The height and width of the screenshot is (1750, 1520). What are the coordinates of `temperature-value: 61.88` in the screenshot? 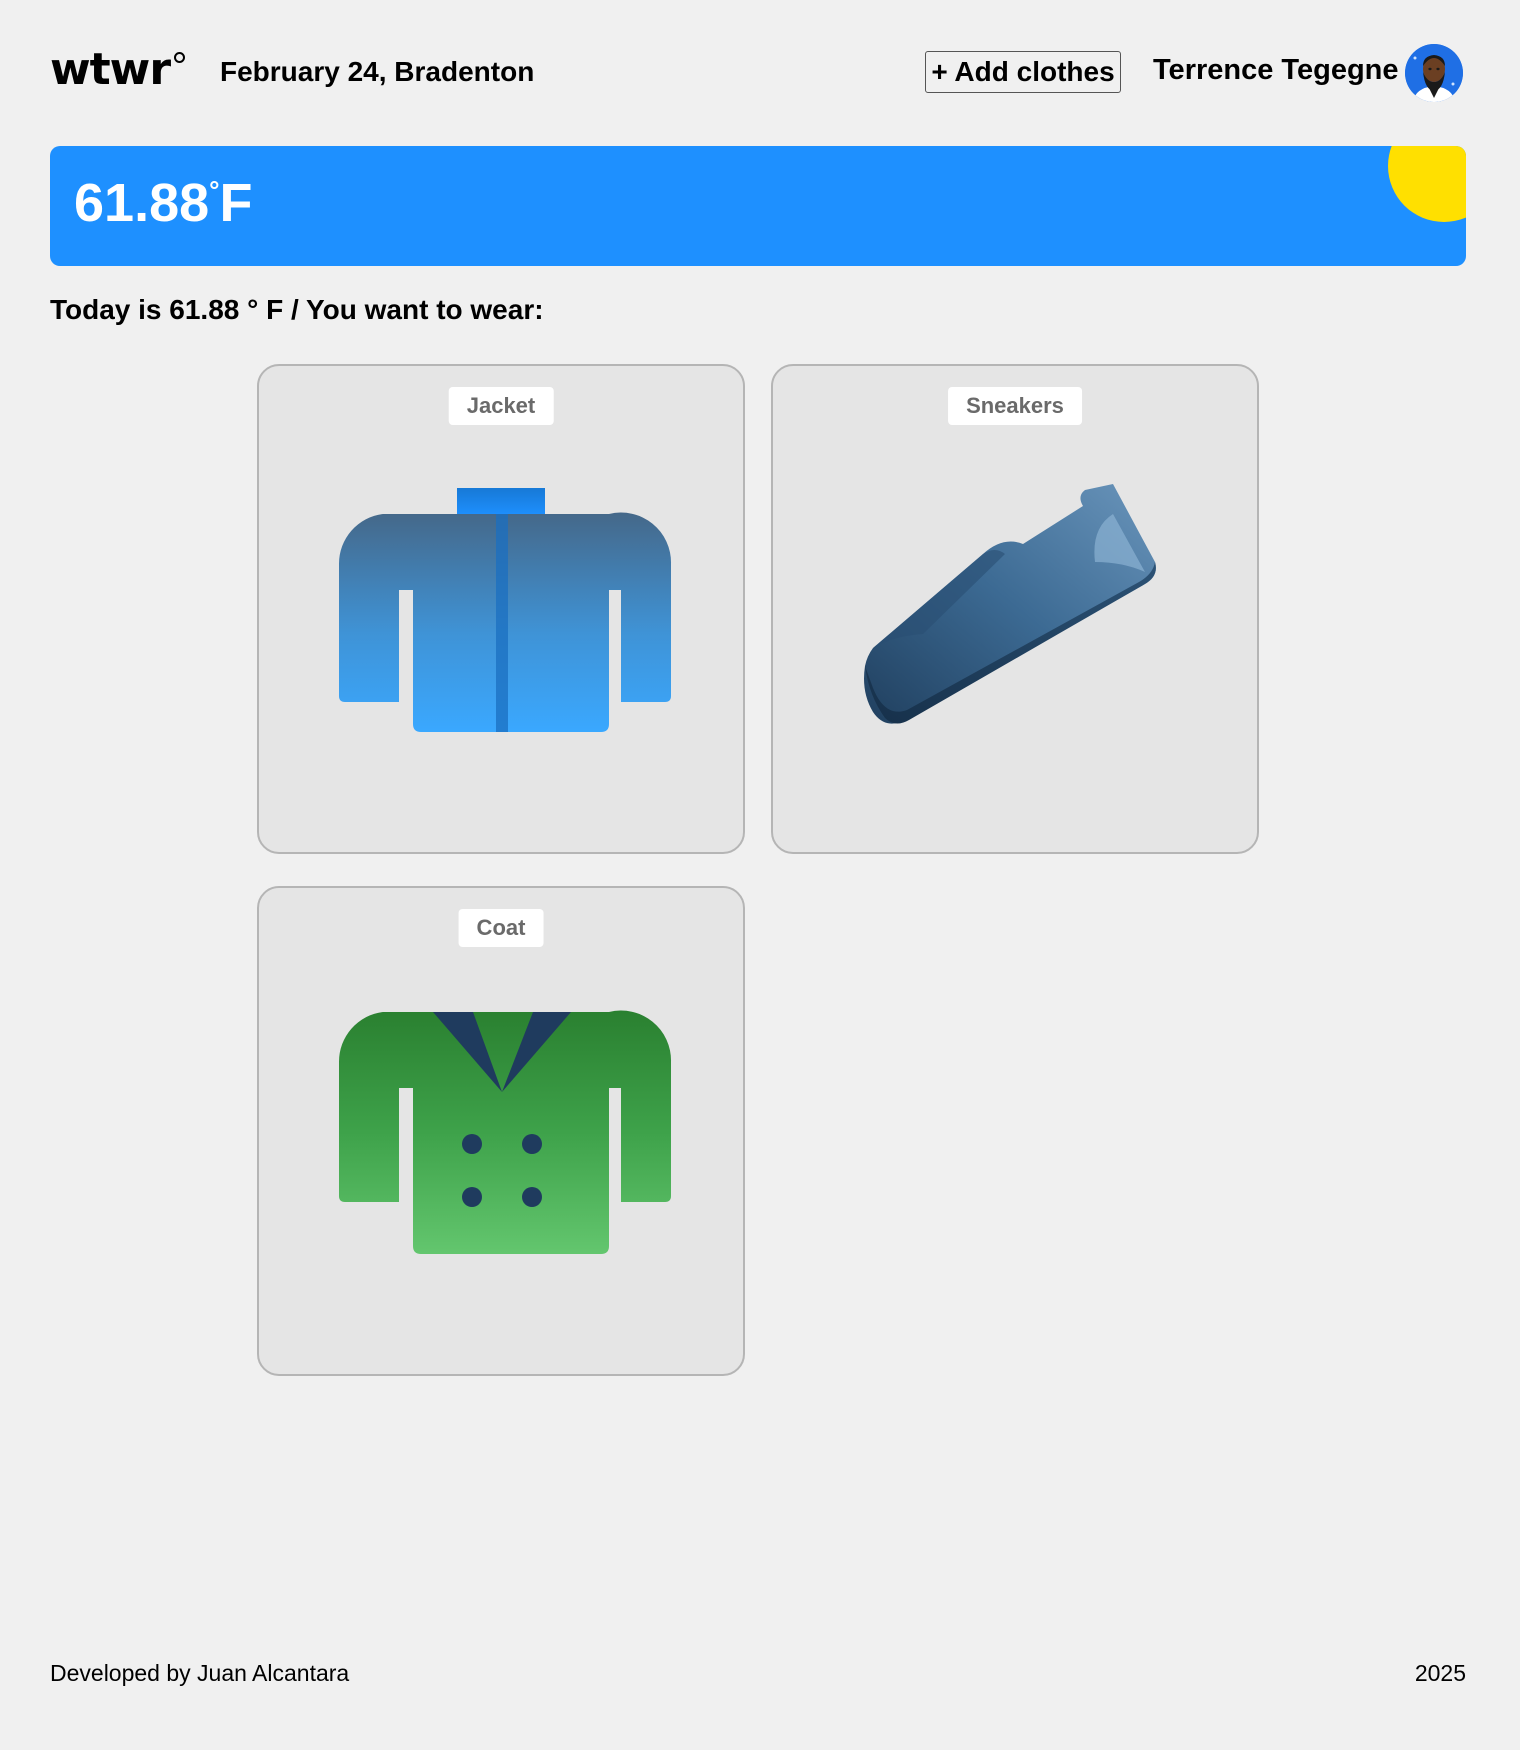 It's located at (142, 203).